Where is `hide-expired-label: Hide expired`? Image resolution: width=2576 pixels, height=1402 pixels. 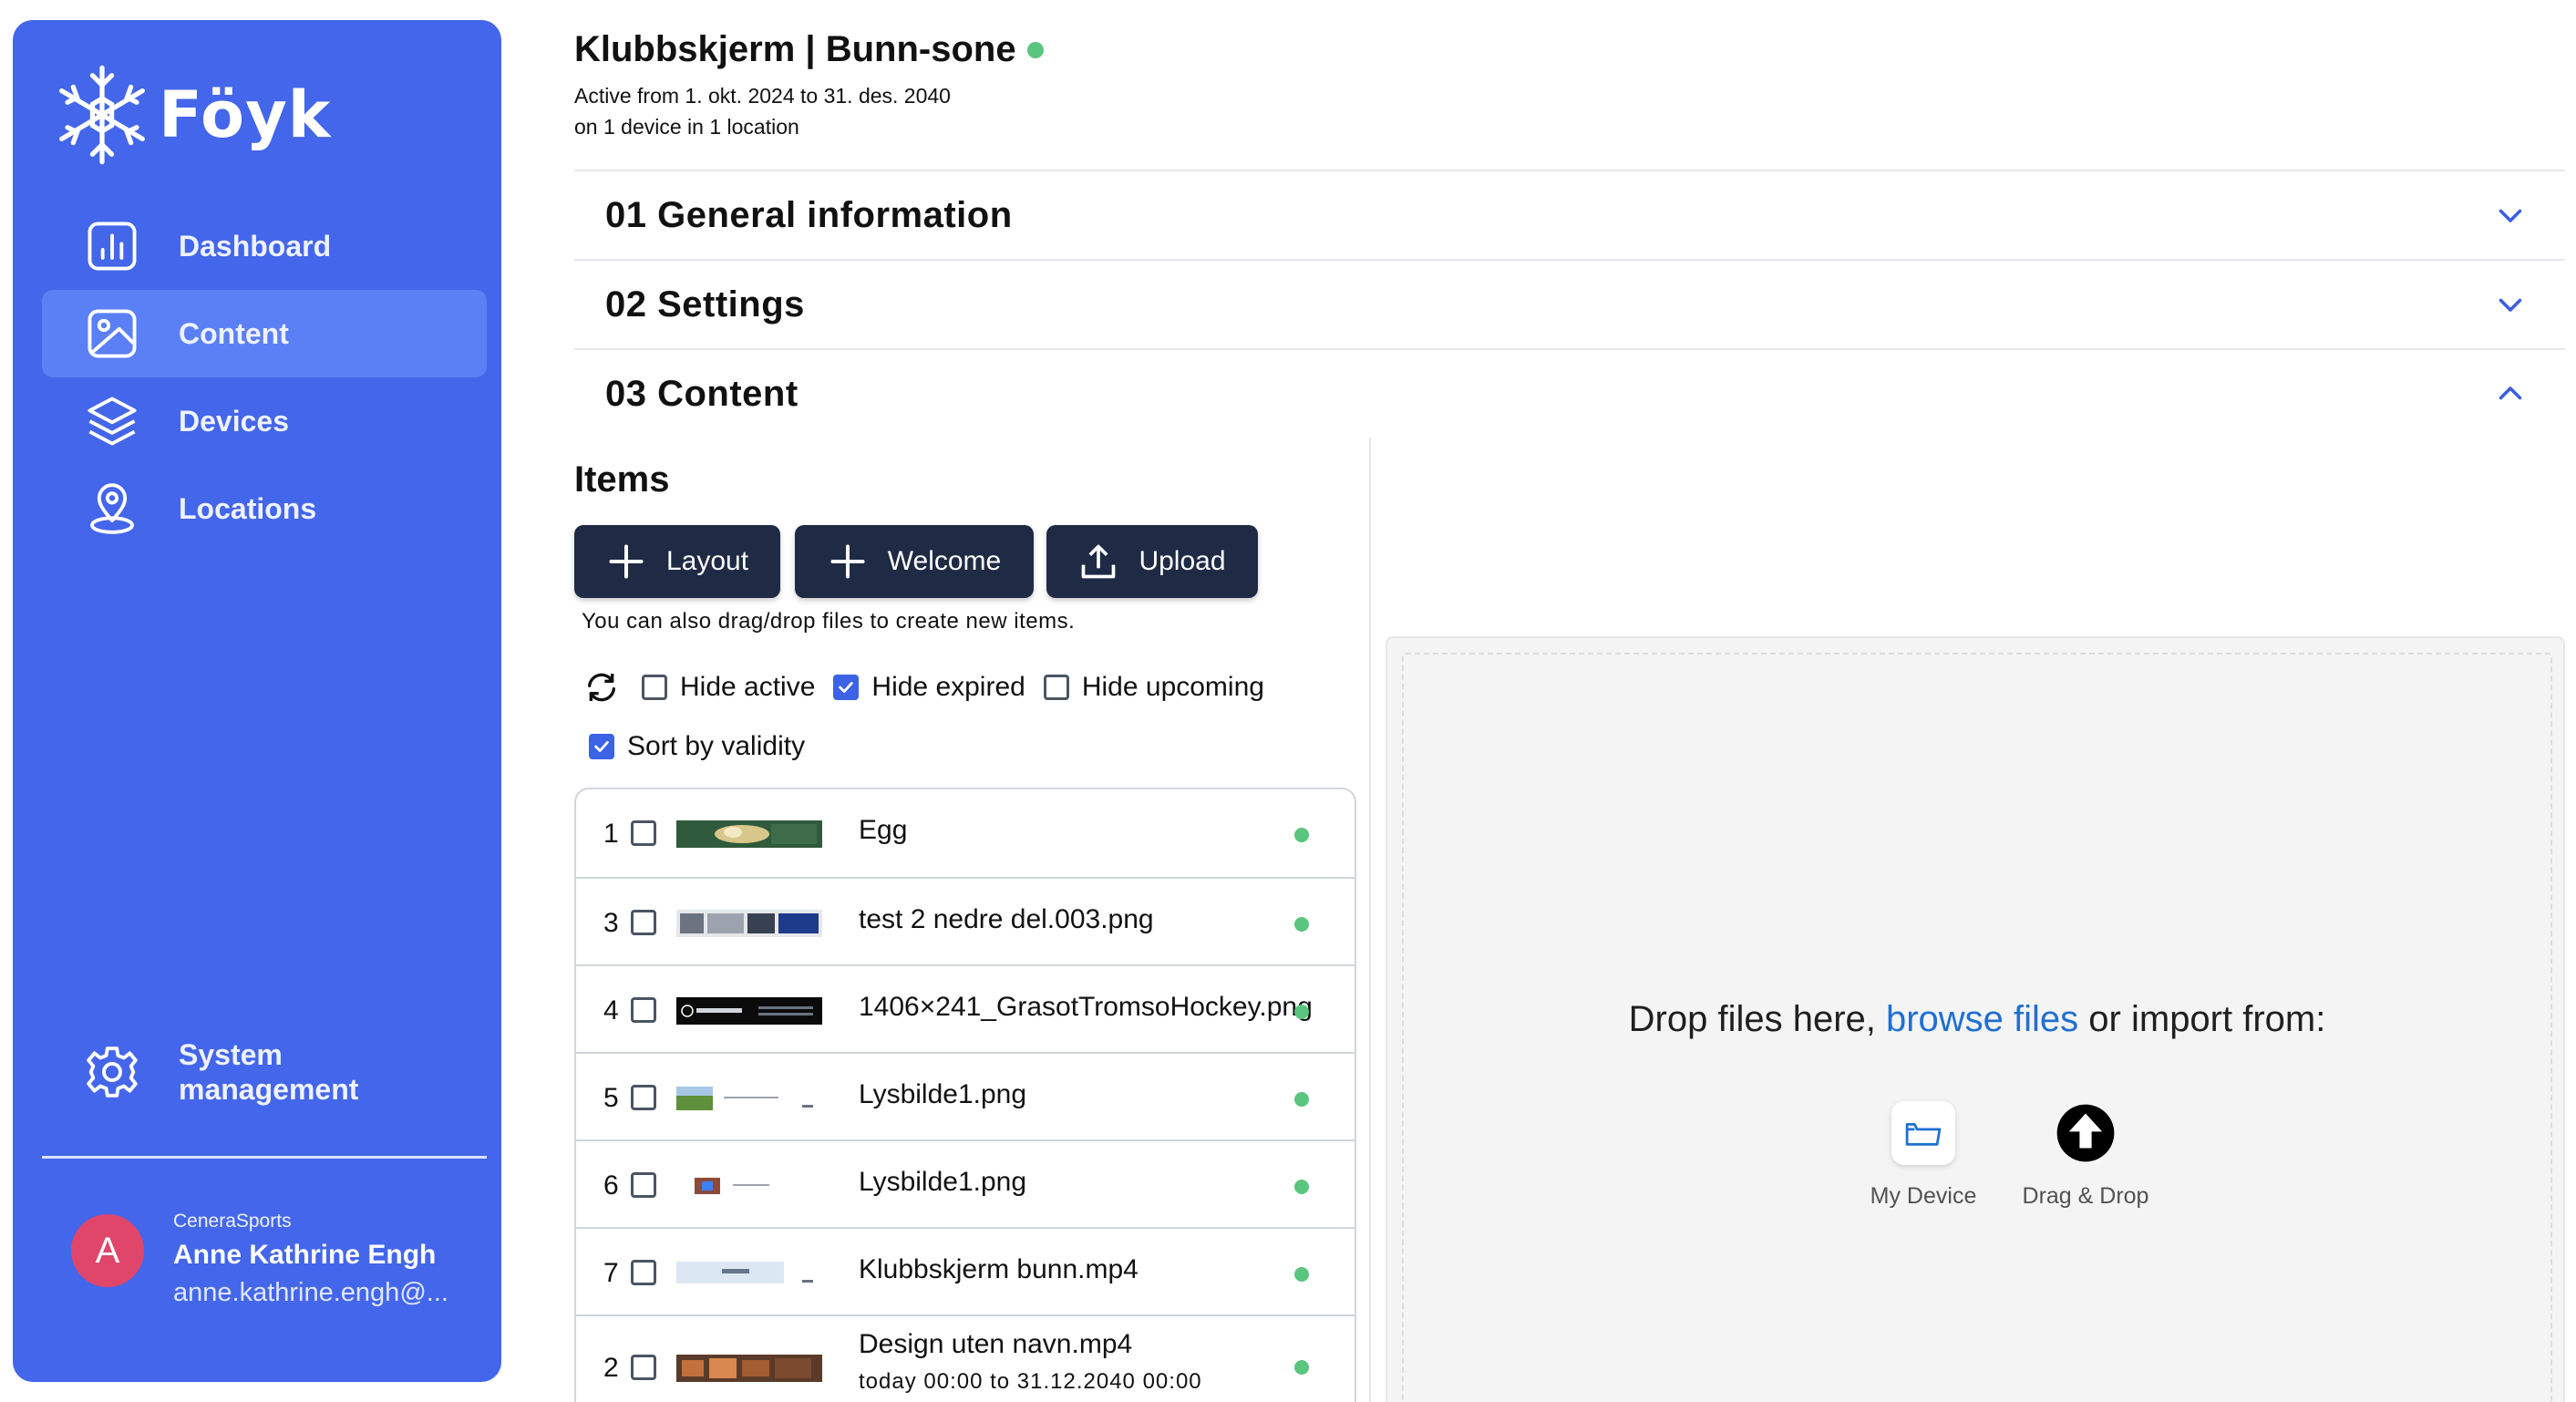
hide-expired-label: Hide expired is located at coordinates (948, 687).